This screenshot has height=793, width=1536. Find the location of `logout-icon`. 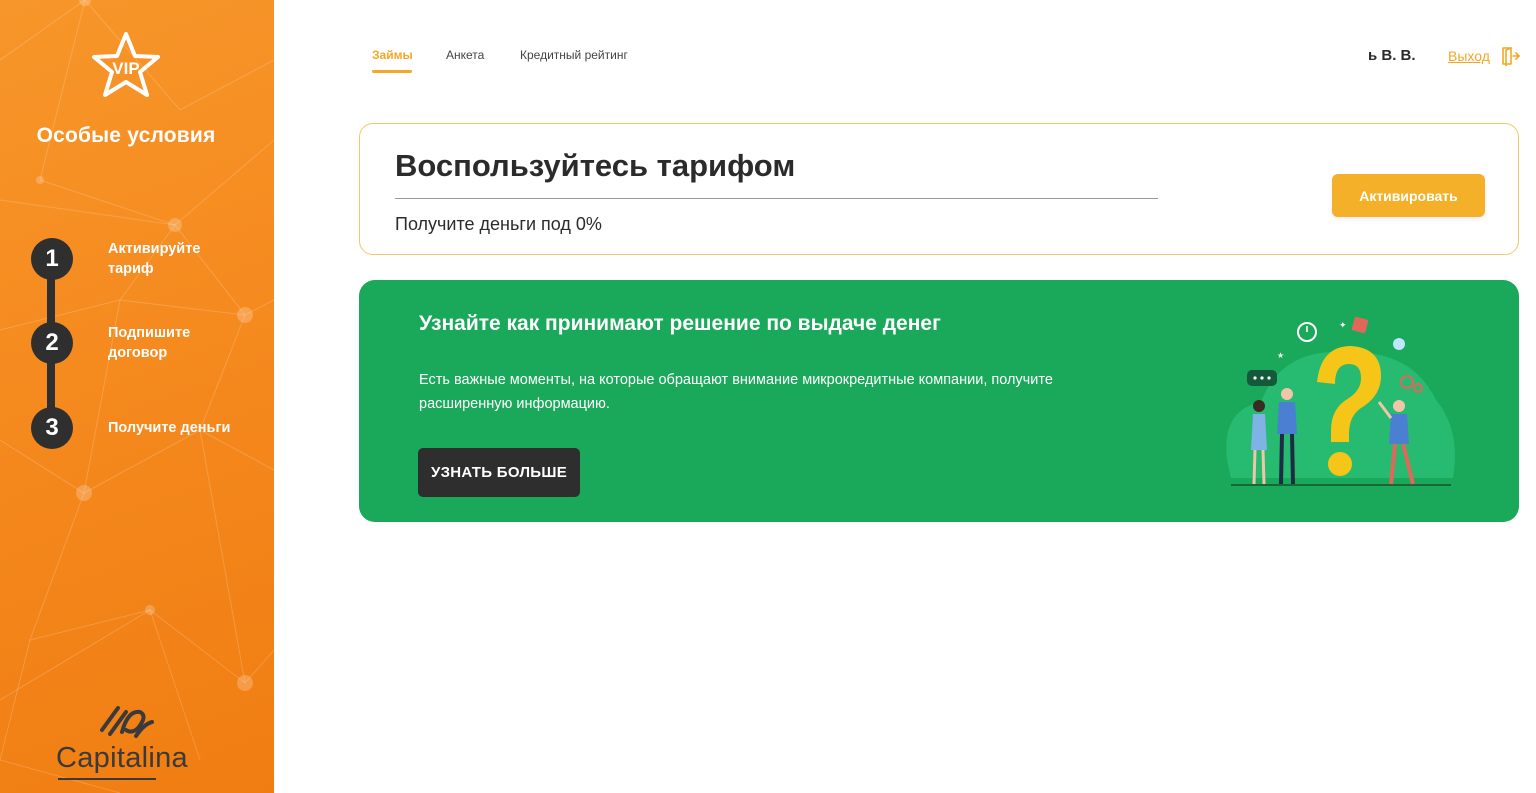

logout-icon is located at coordinates (1510, 56).